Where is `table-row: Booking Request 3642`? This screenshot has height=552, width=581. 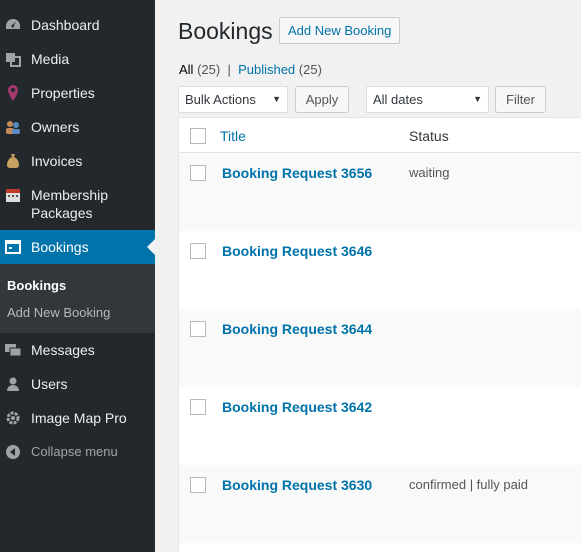
table-row: Booking Request 3642 is located at coordinates (380, 426).